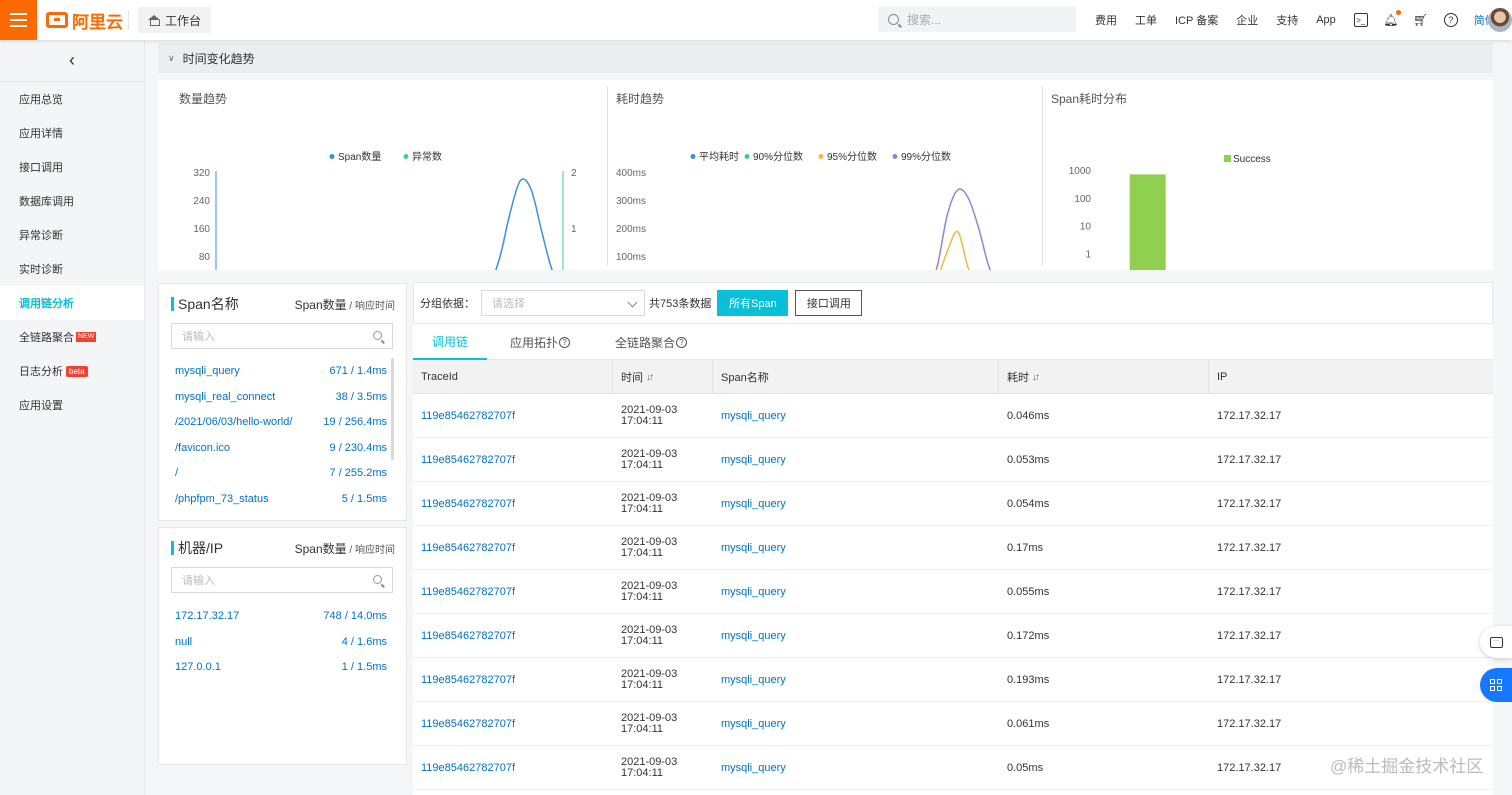 The image size is (1512, 795). Describe the element at coordinates (281, 371) in the screenshot. I see `list-item: mysqli_query 671 / 1.4ms` at that location.